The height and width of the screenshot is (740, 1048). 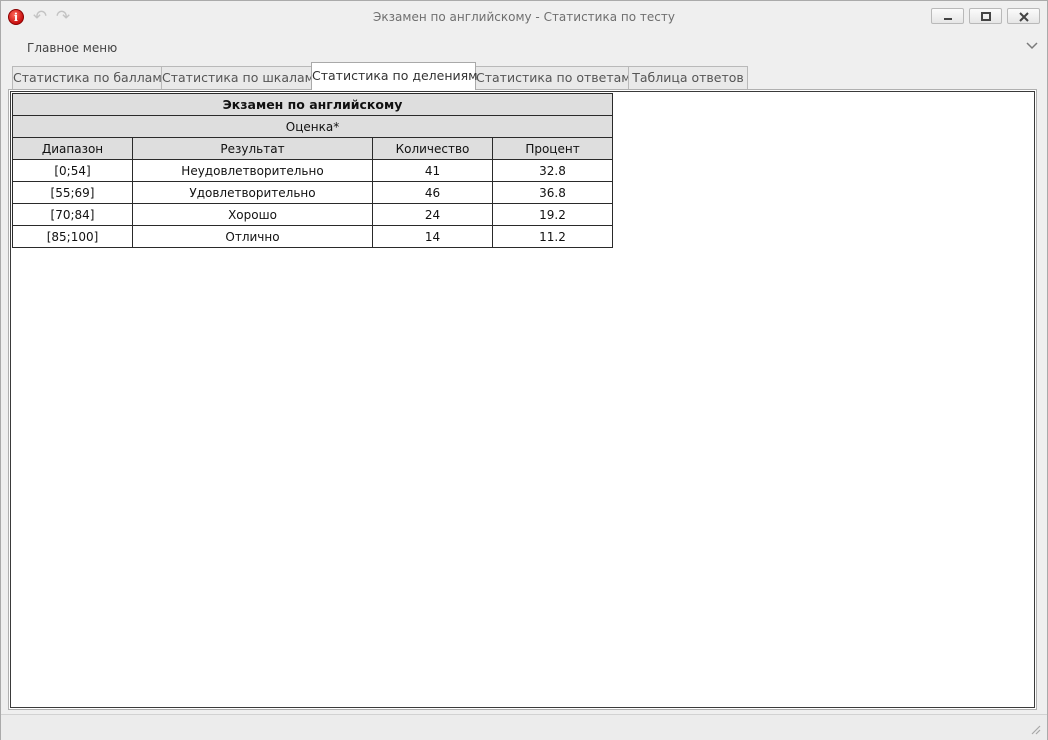 I want to click on cell-result: Неудовлетворительно, so click(x=252, y=170).